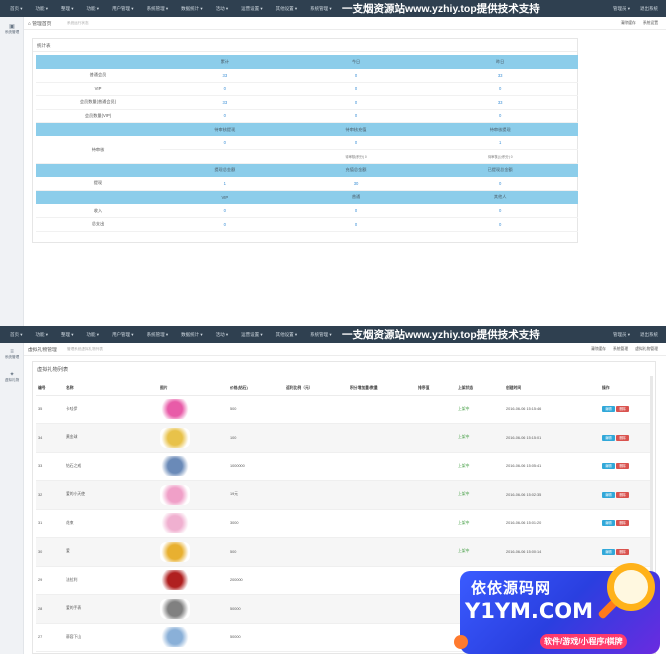  What do you see at coordinates (382, 580) in the screenshot?
I see `gift-points` at bounding box center [382, 580].